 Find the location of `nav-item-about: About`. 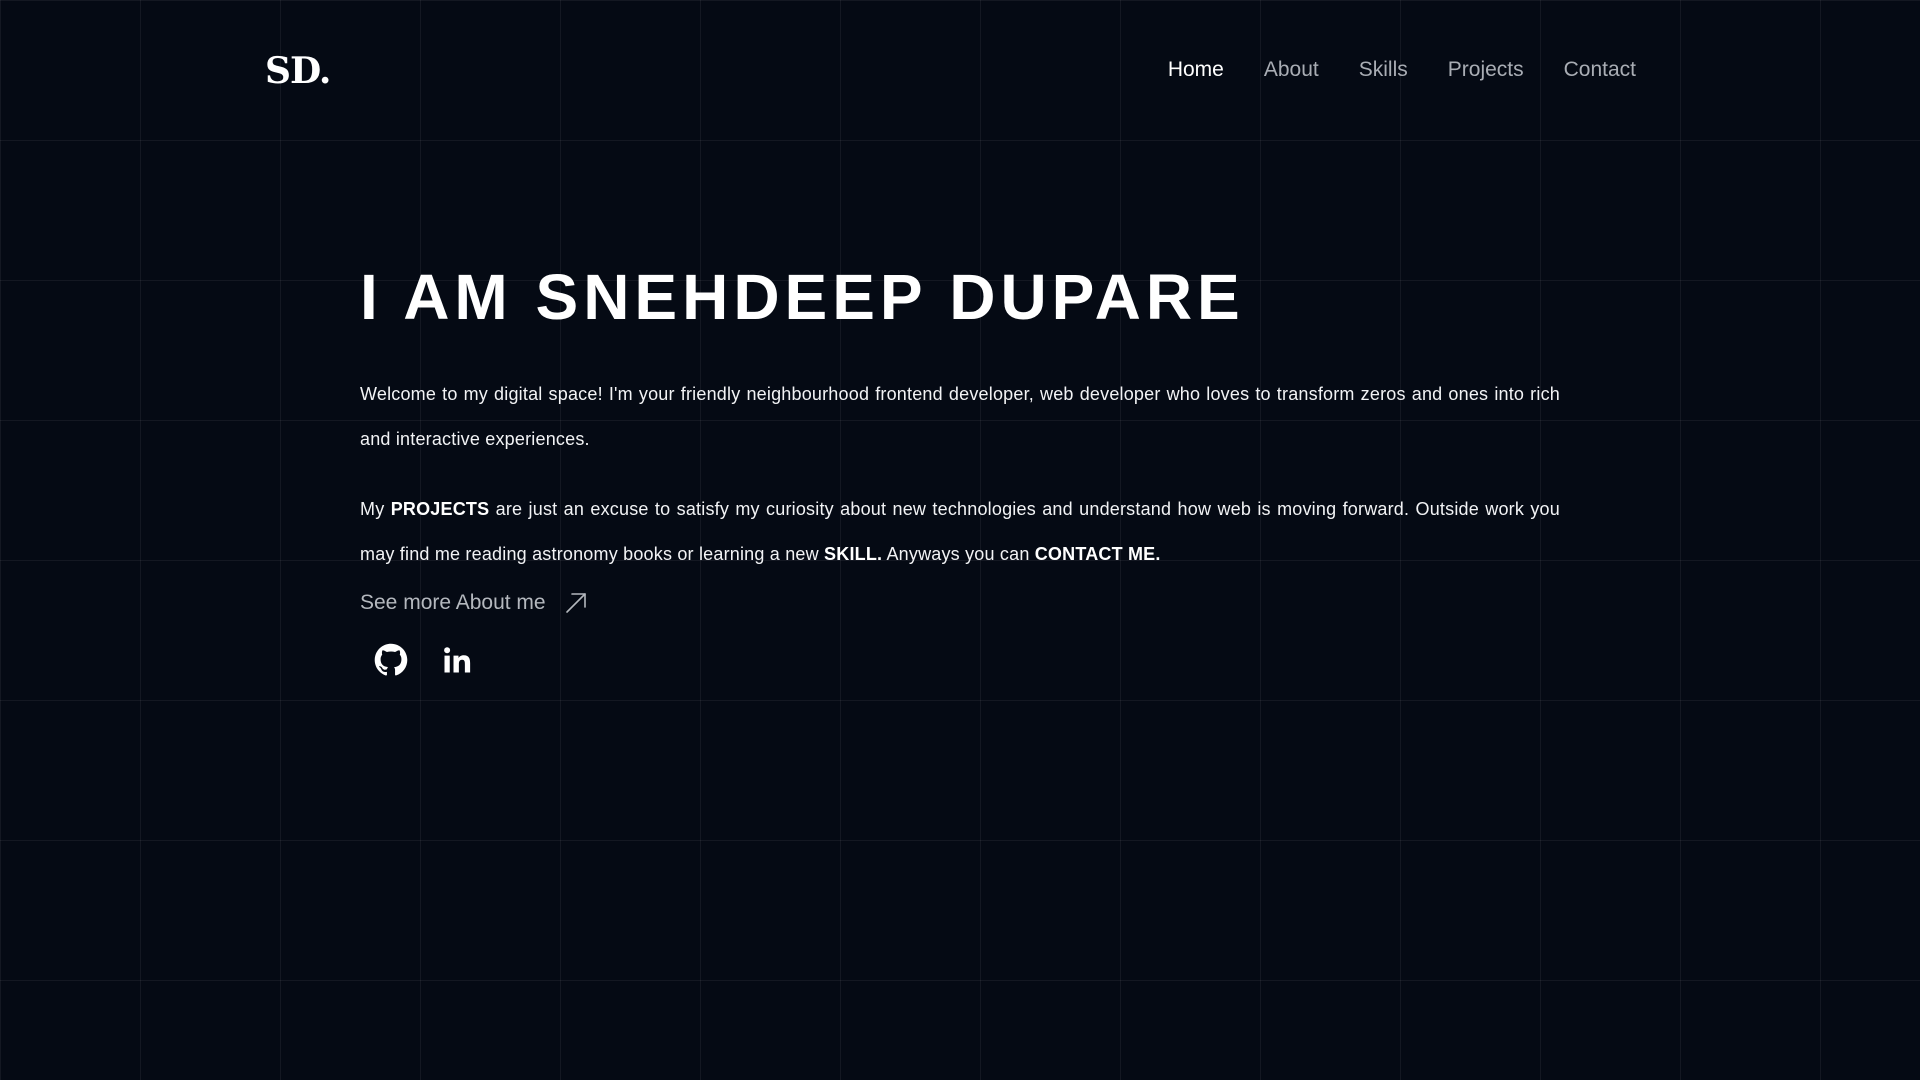

nav-item-about: About is located at coordinates (1291, 70).